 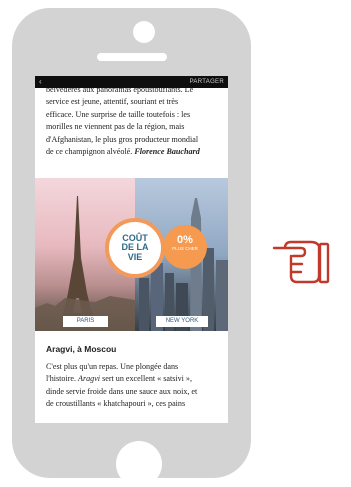 What do you see at coordinates (132, 57) in the screenshot?
I see `speaker-slot` at bounding box center [132, 57].